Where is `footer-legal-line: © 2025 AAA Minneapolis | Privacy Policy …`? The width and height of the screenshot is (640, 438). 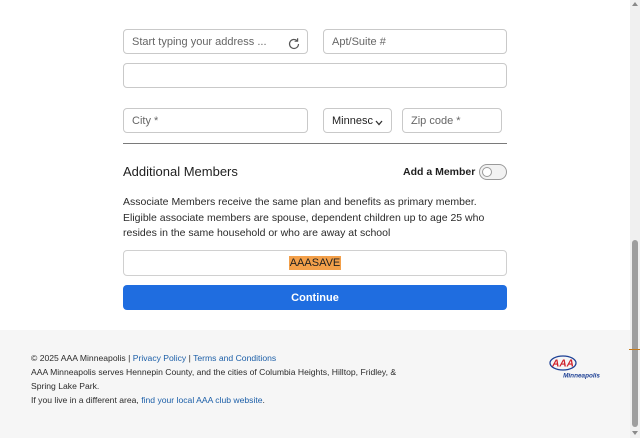
footer-legal-line: © 2025 AAA Minneapolis | Privacy Policy … is located at coordinates (226, 358).